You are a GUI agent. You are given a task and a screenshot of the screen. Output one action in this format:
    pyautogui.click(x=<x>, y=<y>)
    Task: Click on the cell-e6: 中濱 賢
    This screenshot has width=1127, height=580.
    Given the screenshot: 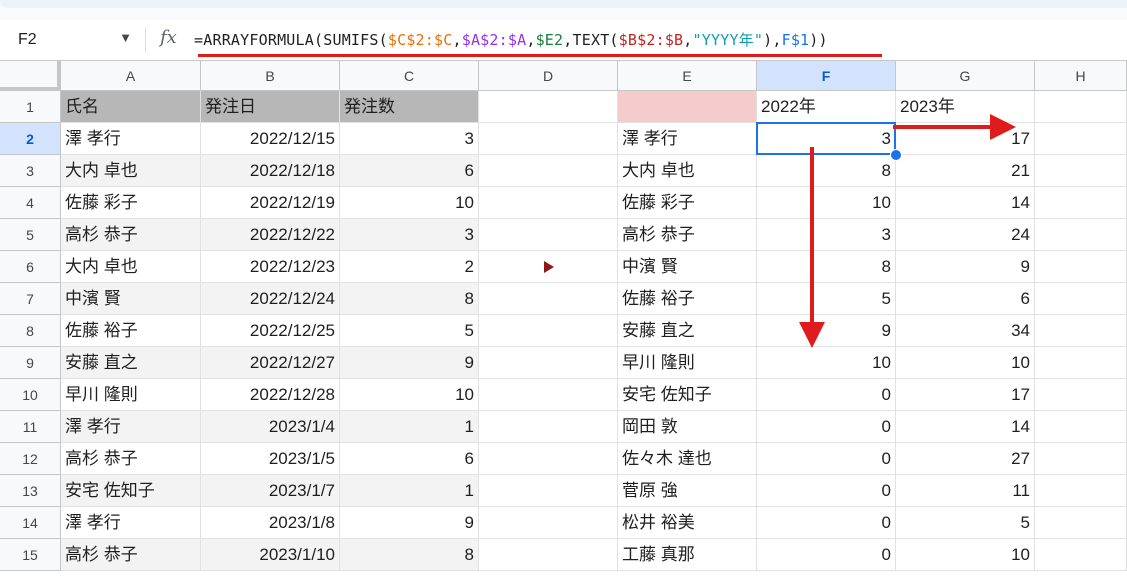 What is the action you would take?
    pyautogui.click(x=687, y=267)
    